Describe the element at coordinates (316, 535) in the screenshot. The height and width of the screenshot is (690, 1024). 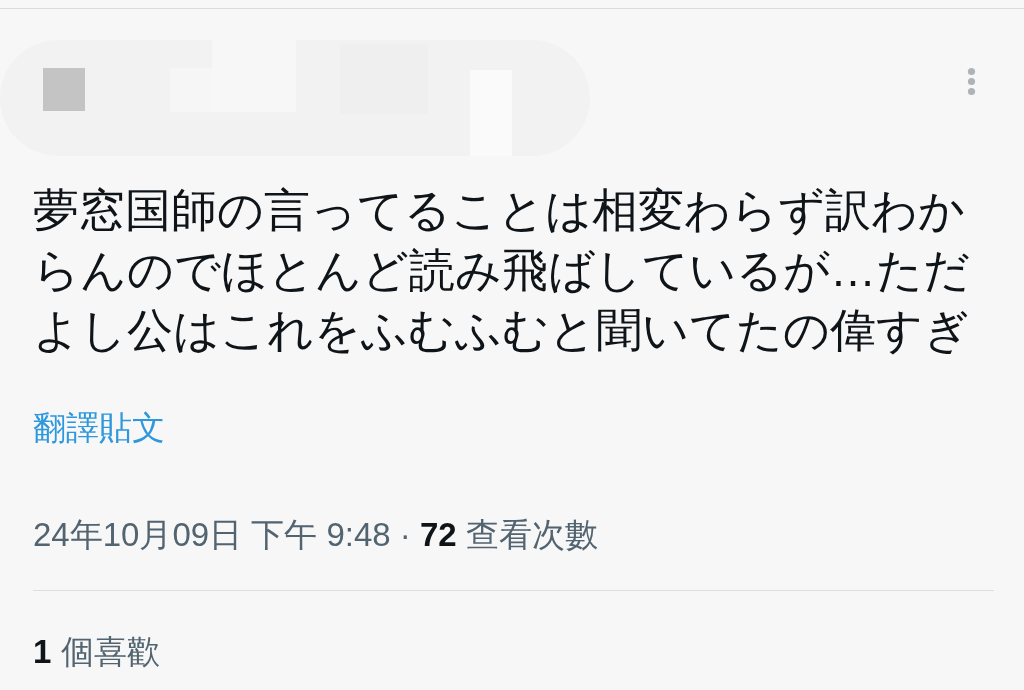
I see `timestamp-and-views: 24年10月09日 下午 9:48 · 72 查看次數` at that location.